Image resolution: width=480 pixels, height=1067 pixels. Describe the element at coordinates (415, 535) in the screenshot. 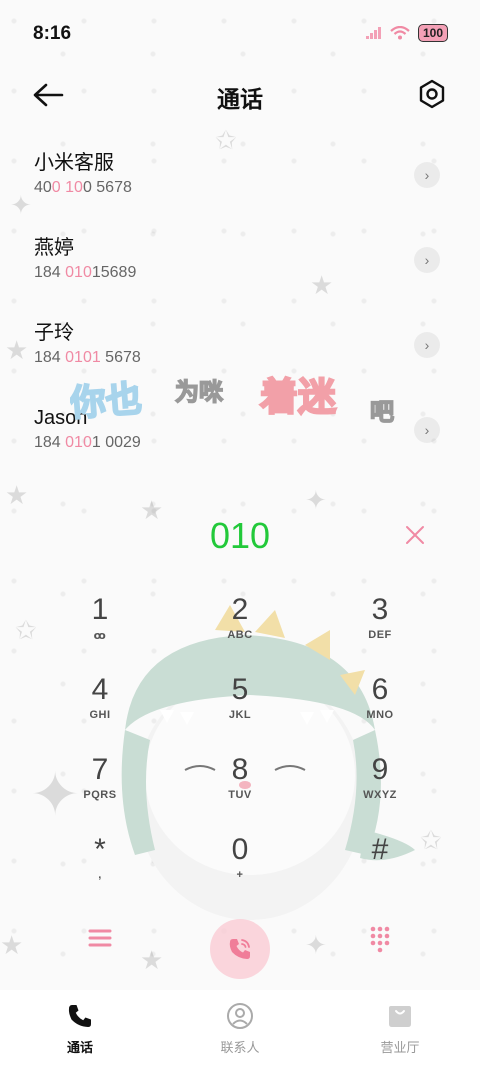

I see `close-icon` at that location.